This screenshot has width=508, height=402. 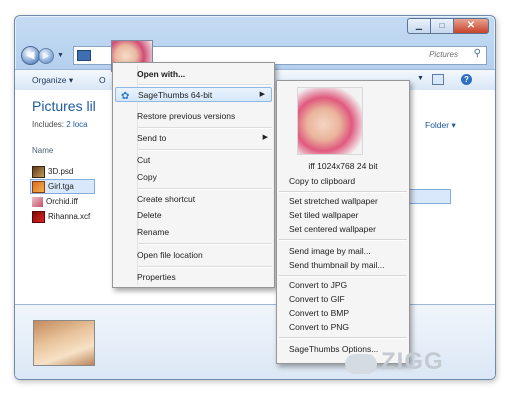 What do you see at coordinates (64, 343) in the screenshot?
I see `details-thumbnail-image` at bounding box center [64, 343].